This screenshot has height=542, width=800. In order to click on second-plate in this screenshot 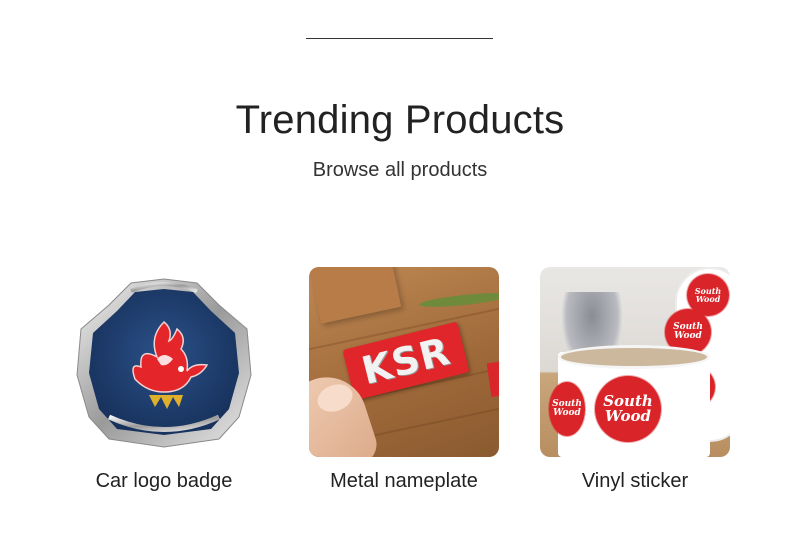, I will do `click(492, 379)`.